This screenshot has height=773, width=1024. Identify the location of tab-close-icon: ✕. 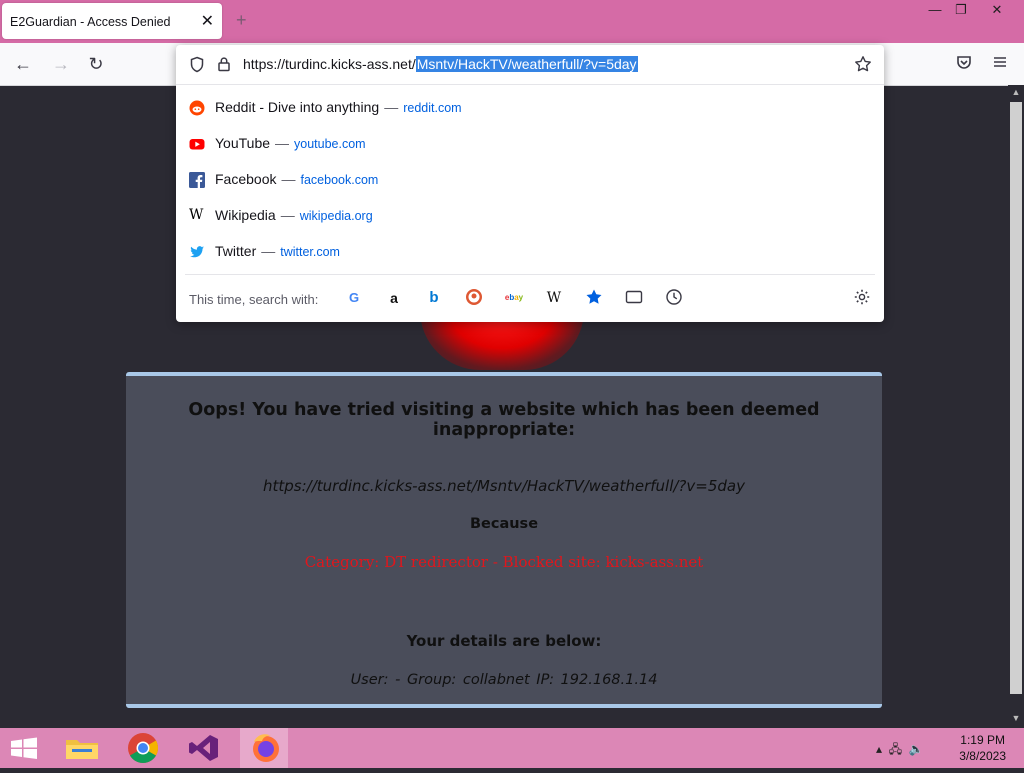
(207, 21).